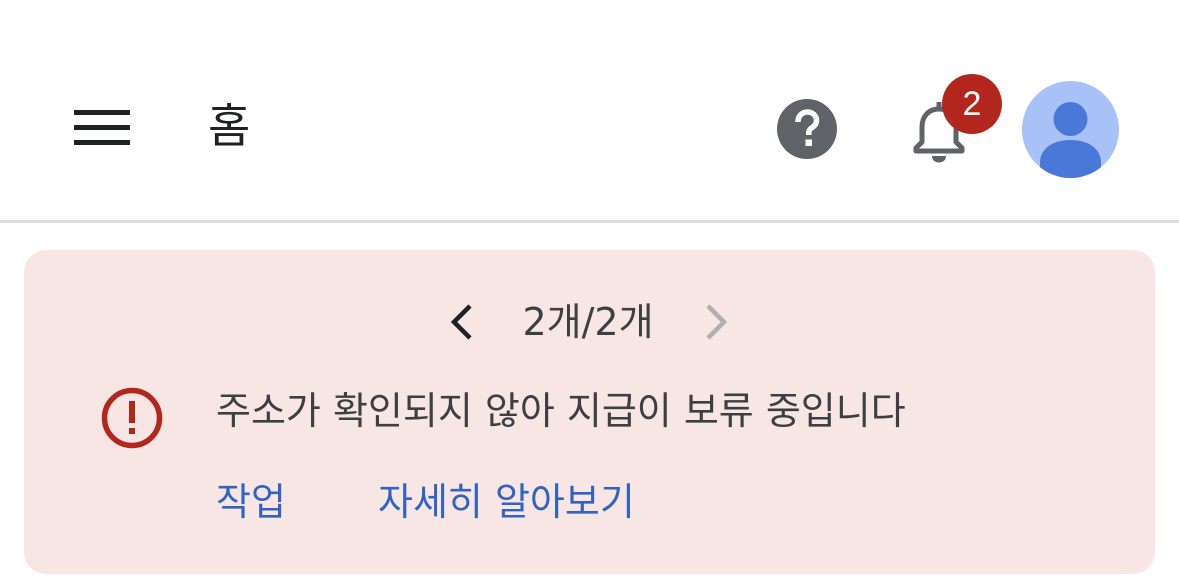 The image size is (1179, 588). Describe the element at coordinates (251, 502) in the screenshot. I see `action-link: 작업` at that location.